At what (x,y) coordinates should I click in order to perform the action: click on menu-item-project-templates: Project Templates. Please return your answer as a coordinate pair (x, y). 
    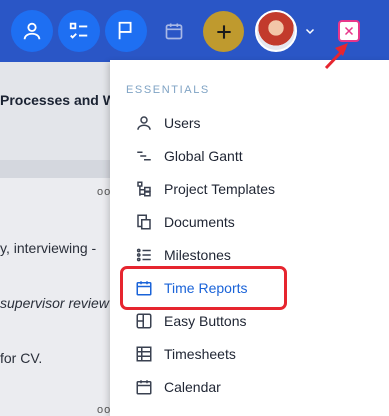
    Looking at the image, I should click on (249, 189).